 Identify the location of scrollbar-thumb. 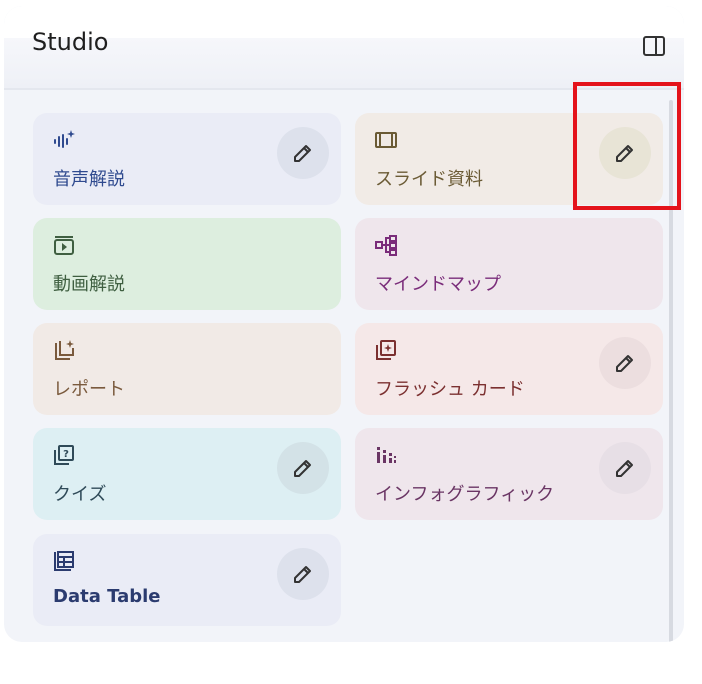
(671, 371).